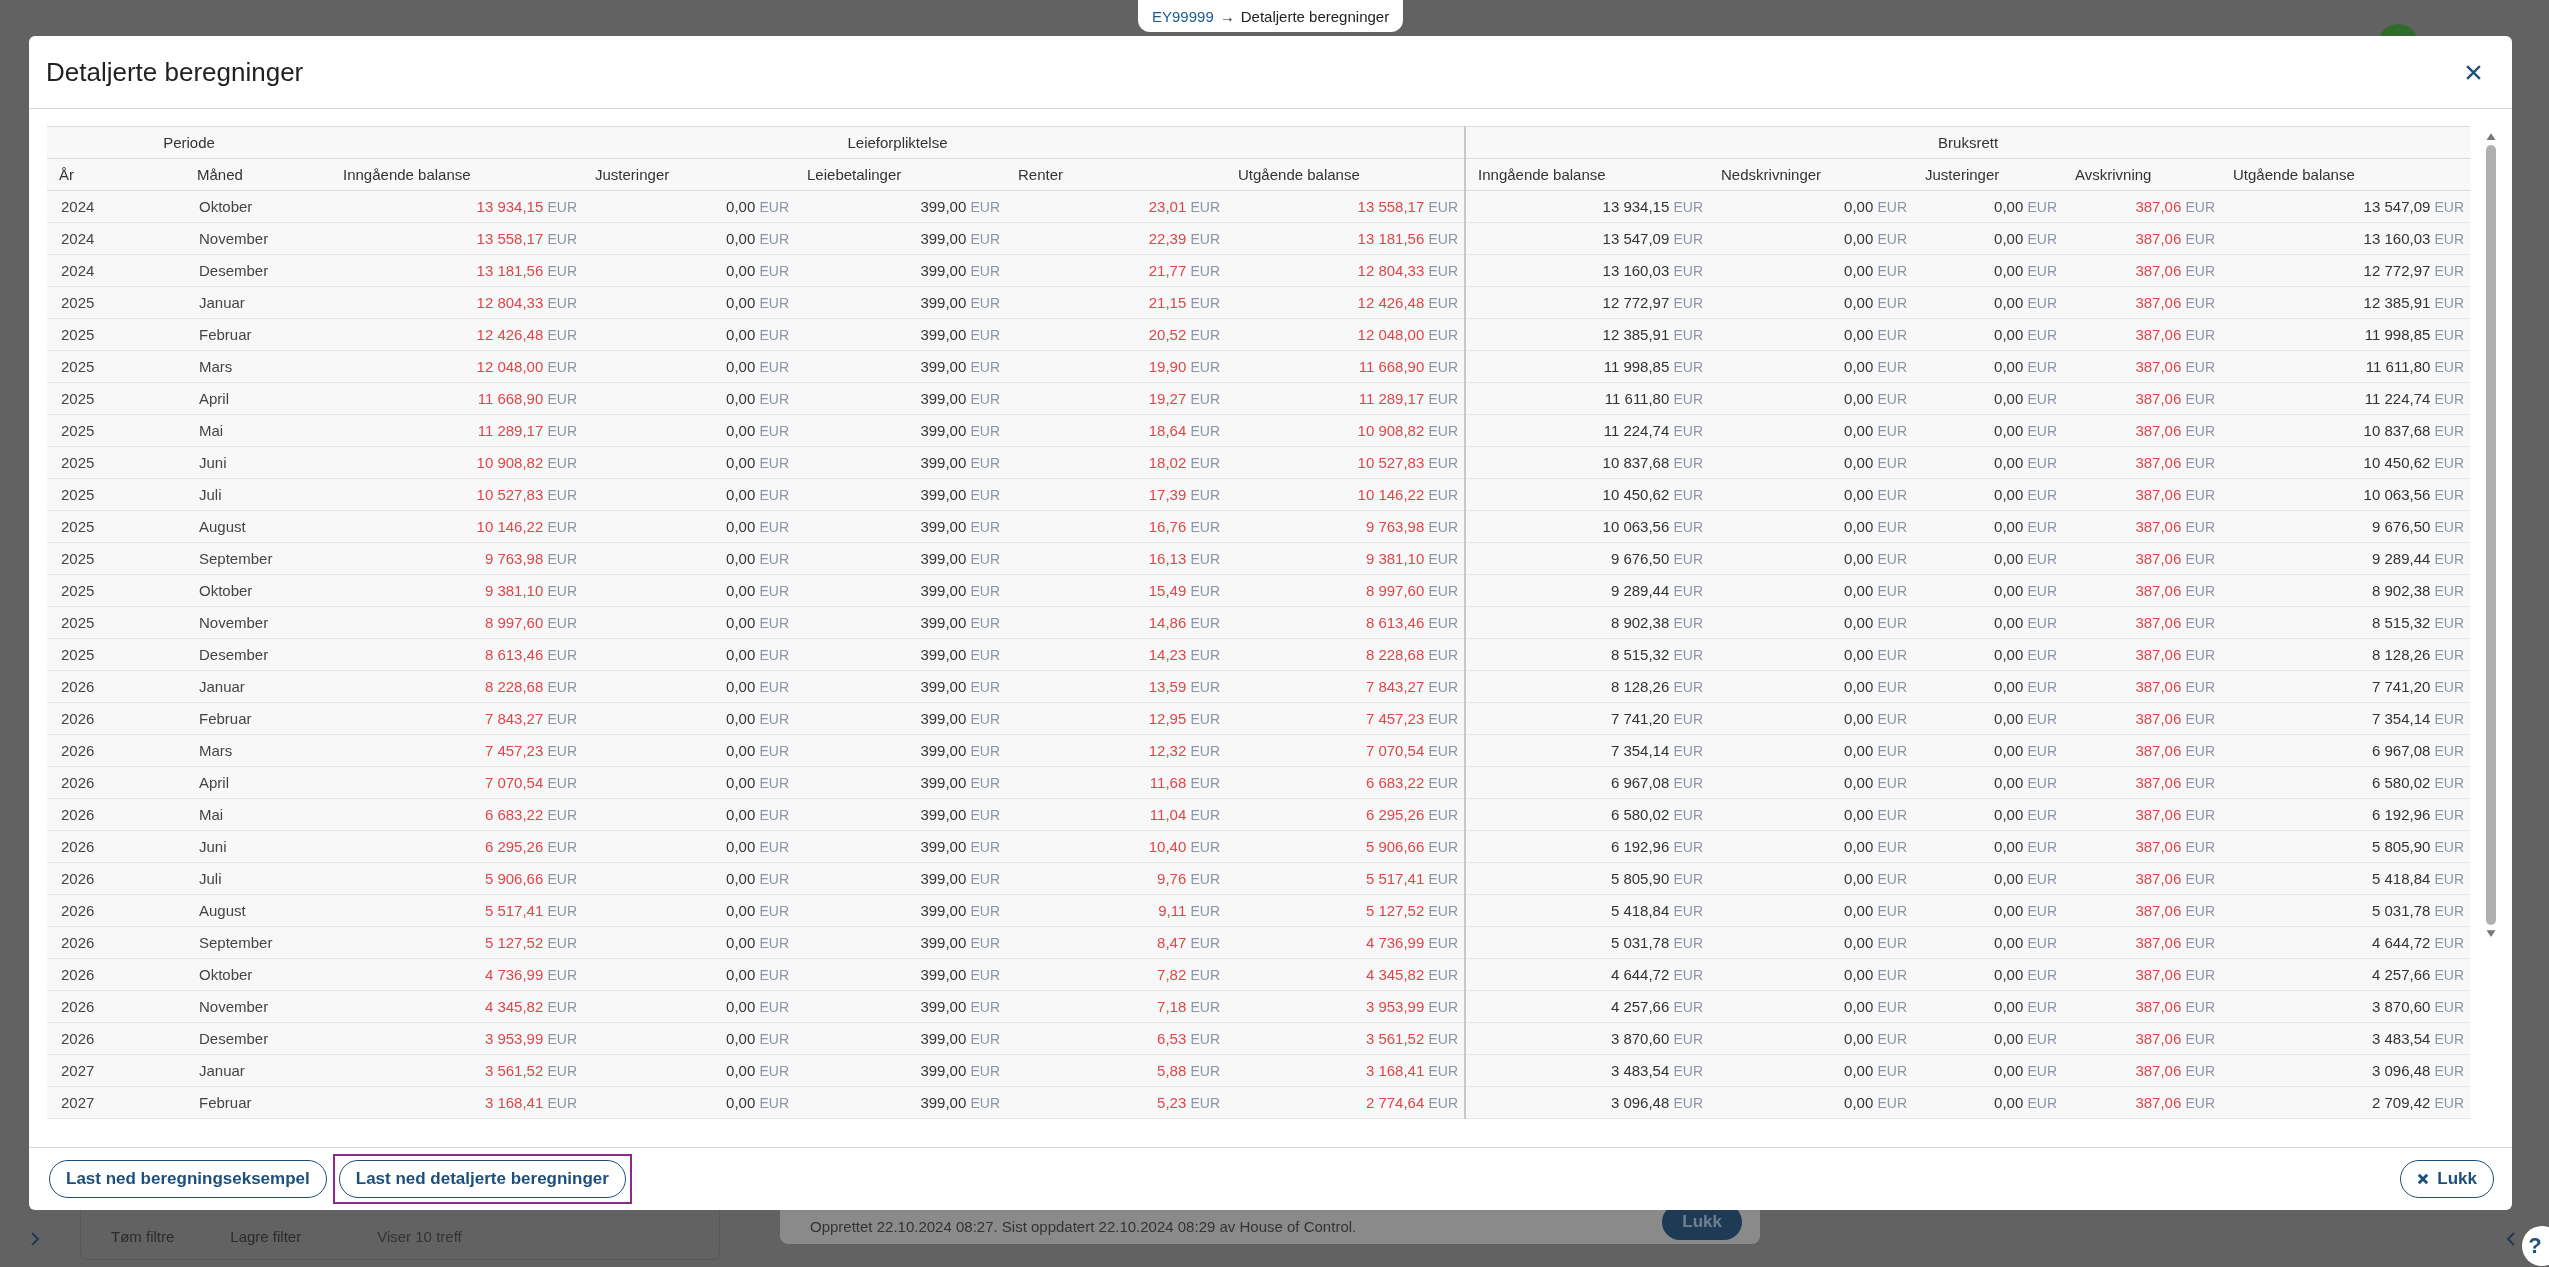 This screenshot has height=1267, width=2549. What do you see at coordinates (1811, 174) in the screenshot?
I see `column-header: Nedskrivninger` at bounding box center [1811, 174].